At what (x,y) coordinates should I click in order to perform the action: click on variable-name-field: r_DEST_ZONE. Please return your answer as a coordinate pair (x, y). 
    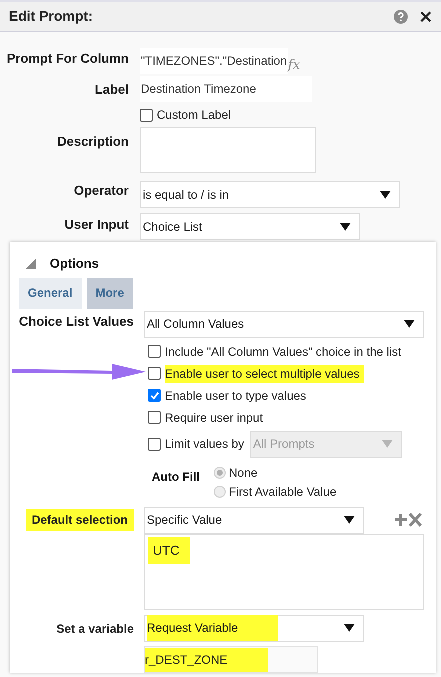
    Looking at the image, I should click on (231, 659).